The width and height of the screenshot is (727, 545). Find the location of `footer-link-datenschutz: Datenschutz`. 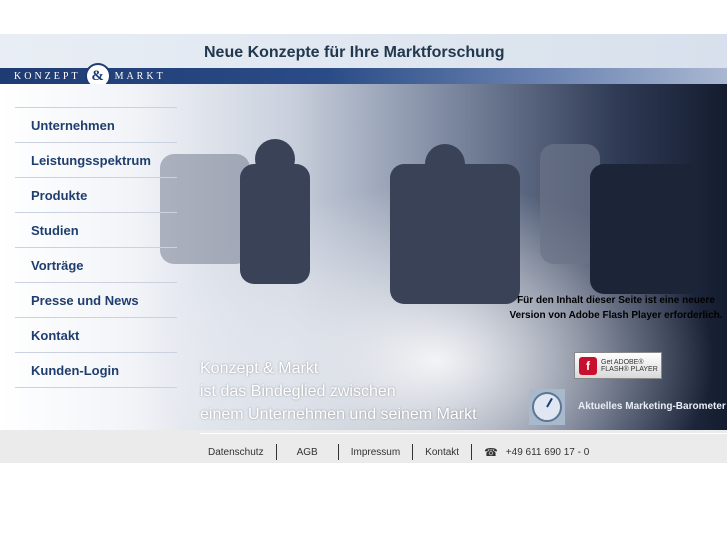

footer-link-datenschutz: Datenschutz is located at coordinates (236, 452).